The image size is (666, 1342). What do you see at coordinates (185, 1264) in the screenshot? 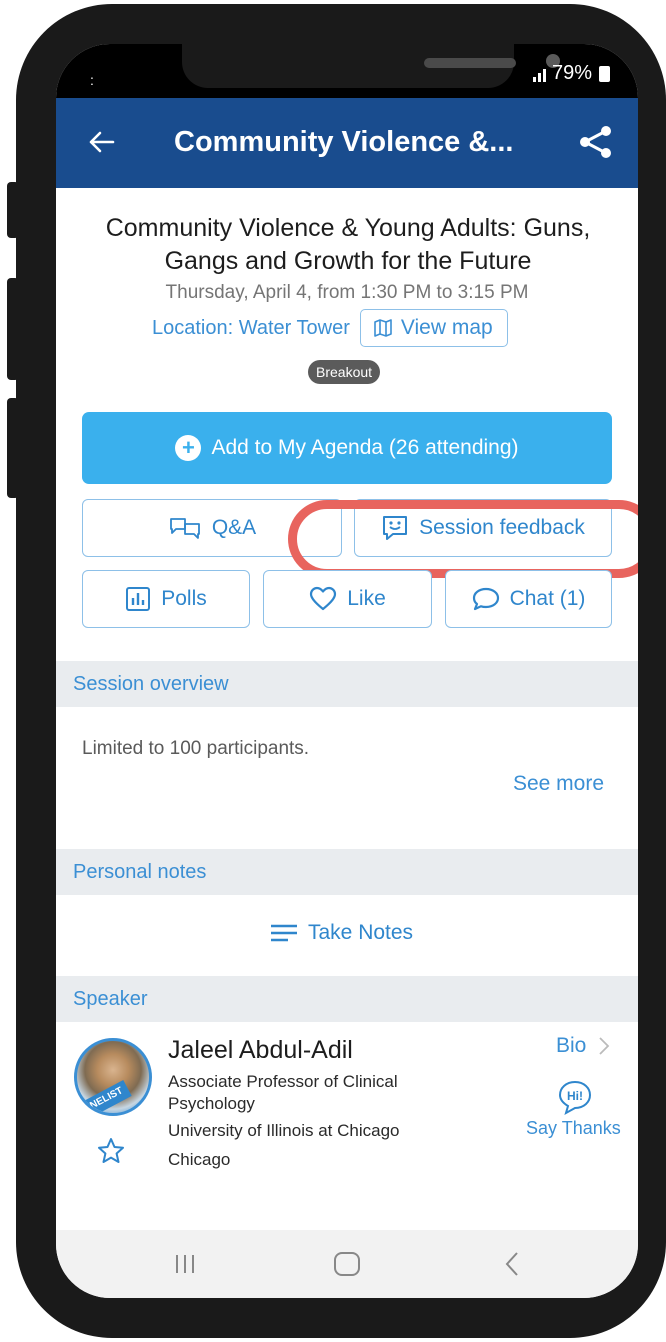
I see `recent-apps-icon` at bounding box center [185, 1264].